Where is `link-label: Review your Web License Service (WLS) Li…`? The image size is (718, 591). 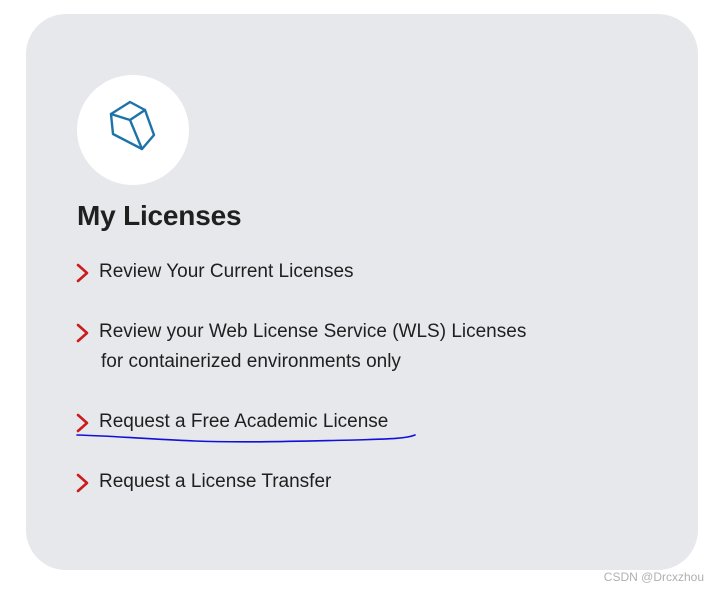
link-label: Review your Web License Service (WLS) Li… is located at coordinates (312, 347).